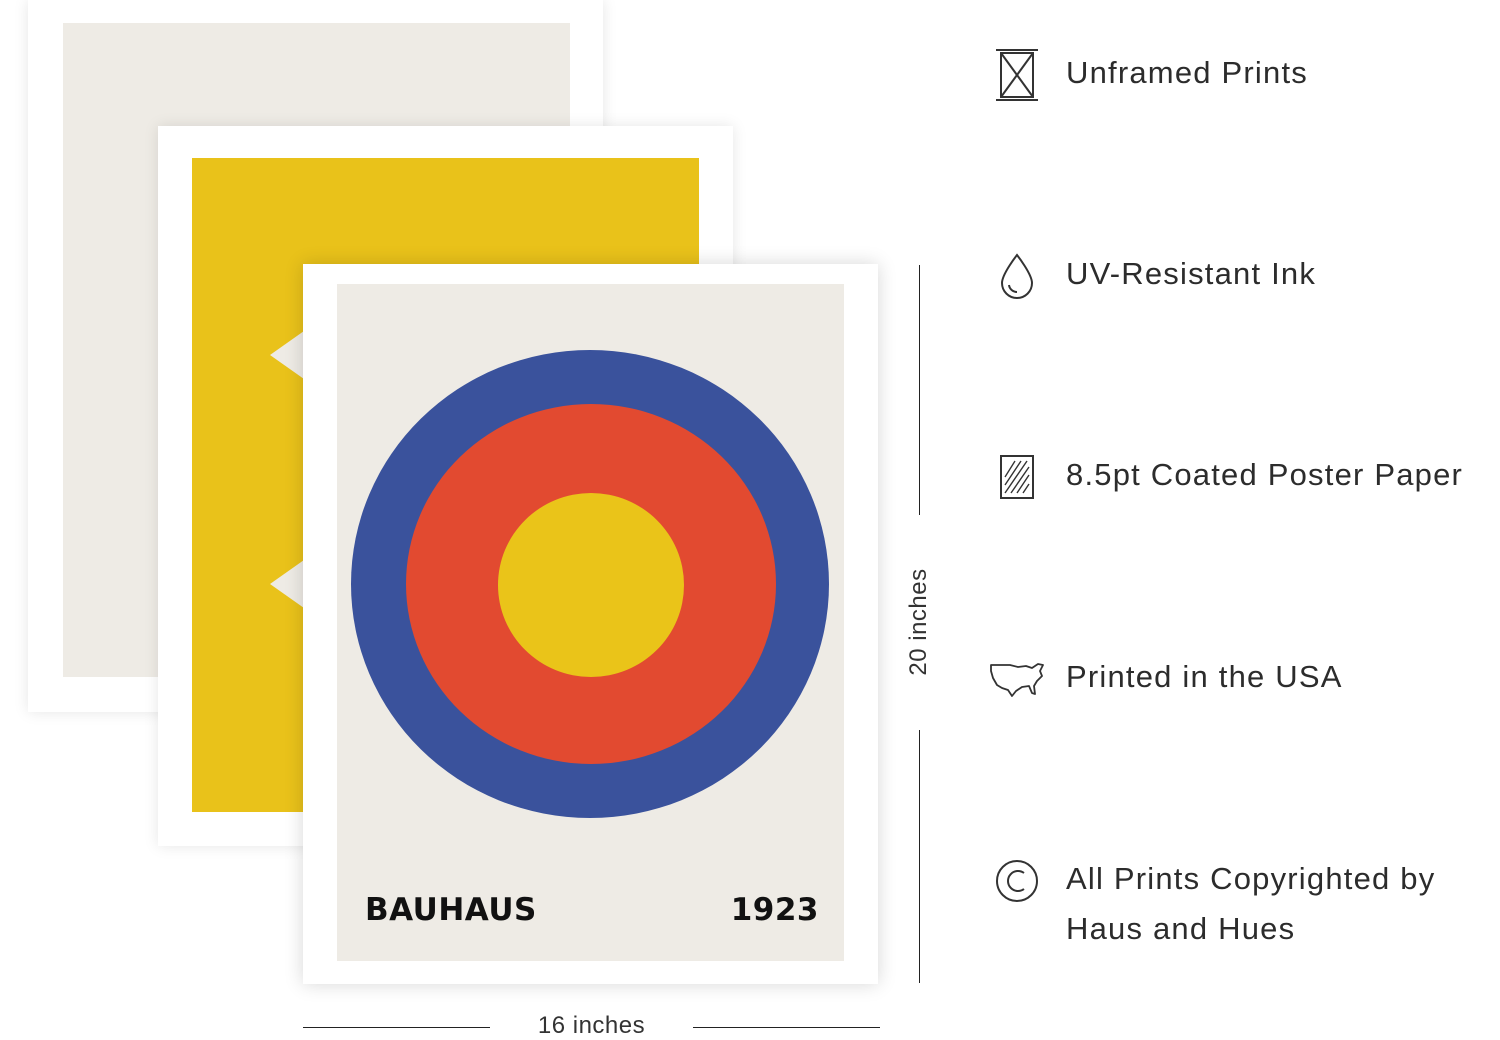  I want to click on feature-text: All Prints Copyrighted by Haus and Hues, so click(1251, 903).